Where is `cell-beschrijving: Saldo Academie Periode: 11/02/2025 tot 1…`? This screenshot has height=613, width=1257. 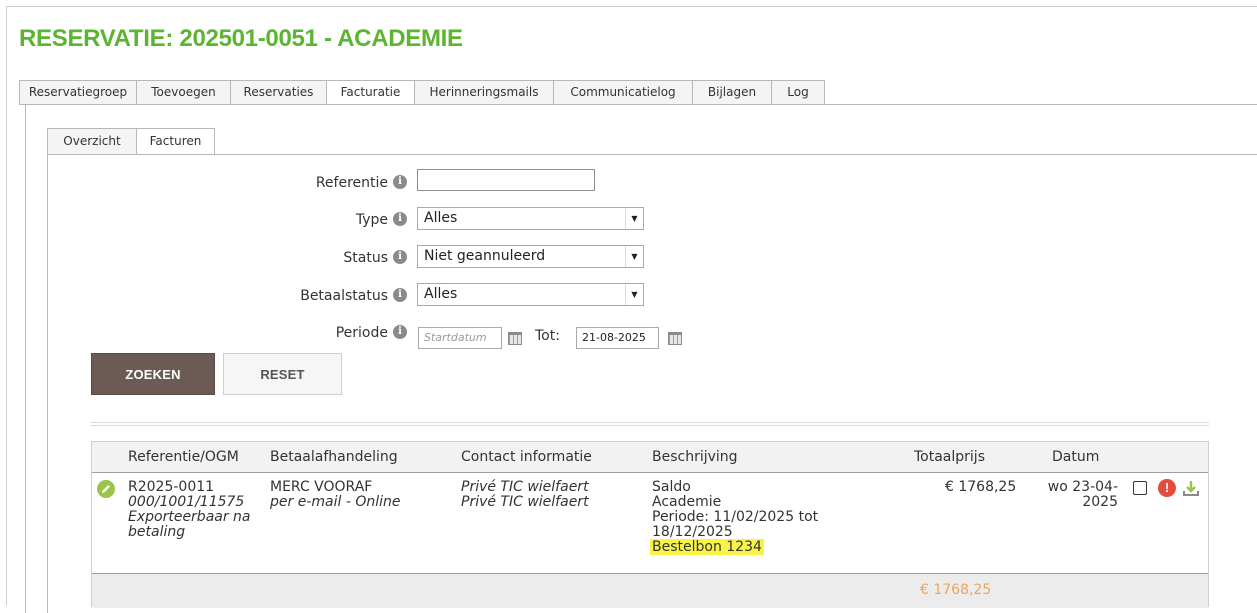
cell-beschrijving: Saldo Academie Periode: 11/02/2025 tot 1… is located at coordinates (734, 517).